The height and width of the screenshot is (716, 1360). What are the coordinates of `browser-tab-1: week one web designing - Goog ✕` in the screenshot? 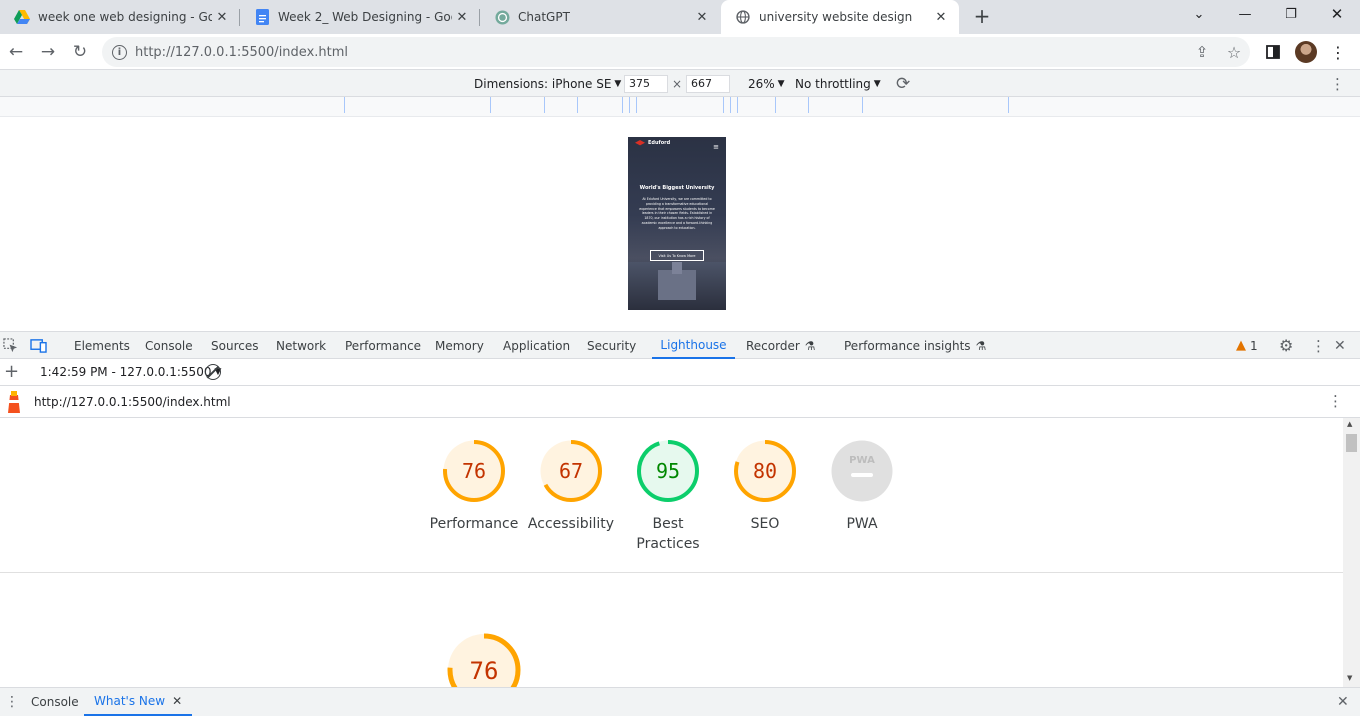 It's located at (120, 17).